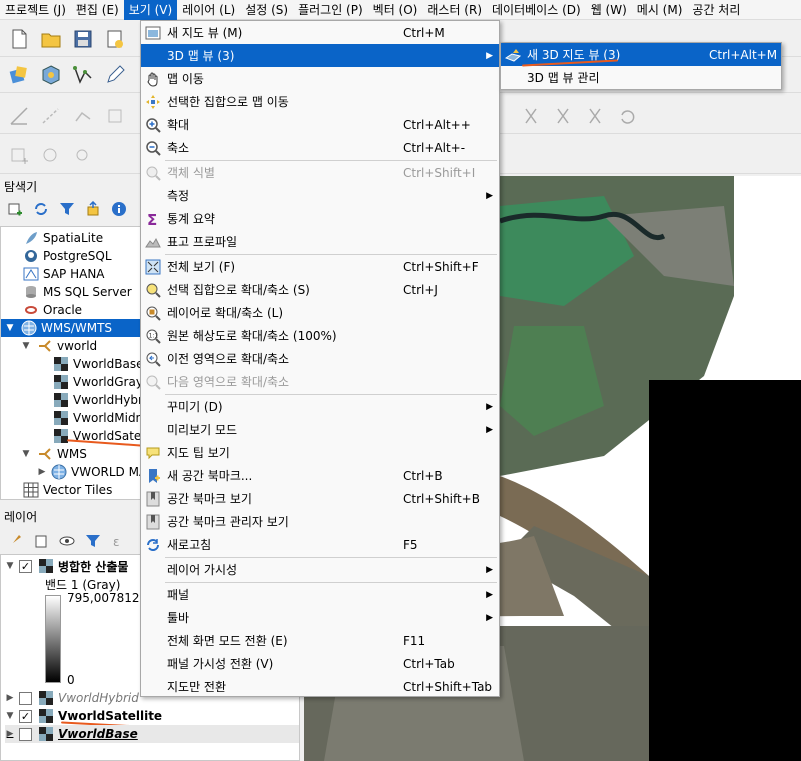 Image resolution: width=801 pixels, height=761 pixels. I want to click on menu-item-pan: 맵 이동, so click(320, 78).